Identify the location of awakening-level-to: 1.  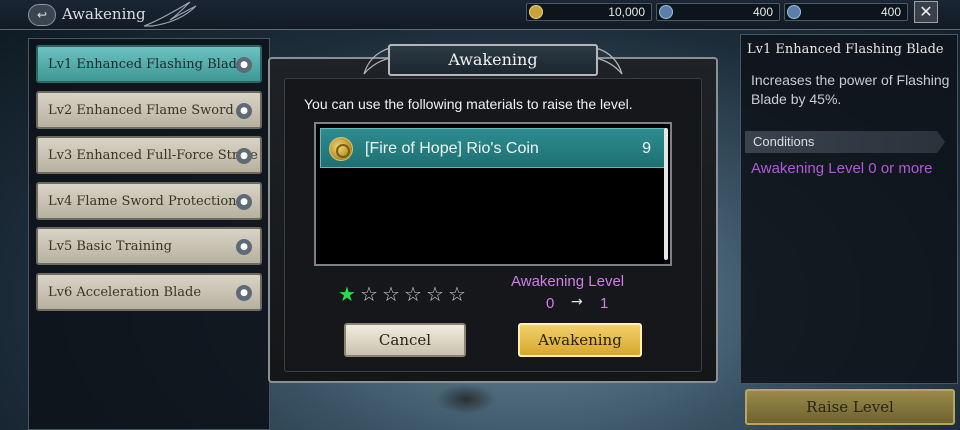
(604, 303).